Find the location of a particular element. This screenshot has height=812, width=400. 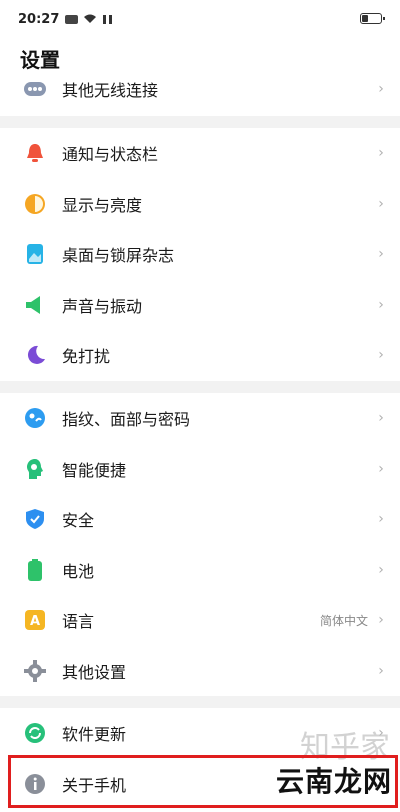

settings-group-wireless: 其他无线连接 › is located at coordinates (200, 89).